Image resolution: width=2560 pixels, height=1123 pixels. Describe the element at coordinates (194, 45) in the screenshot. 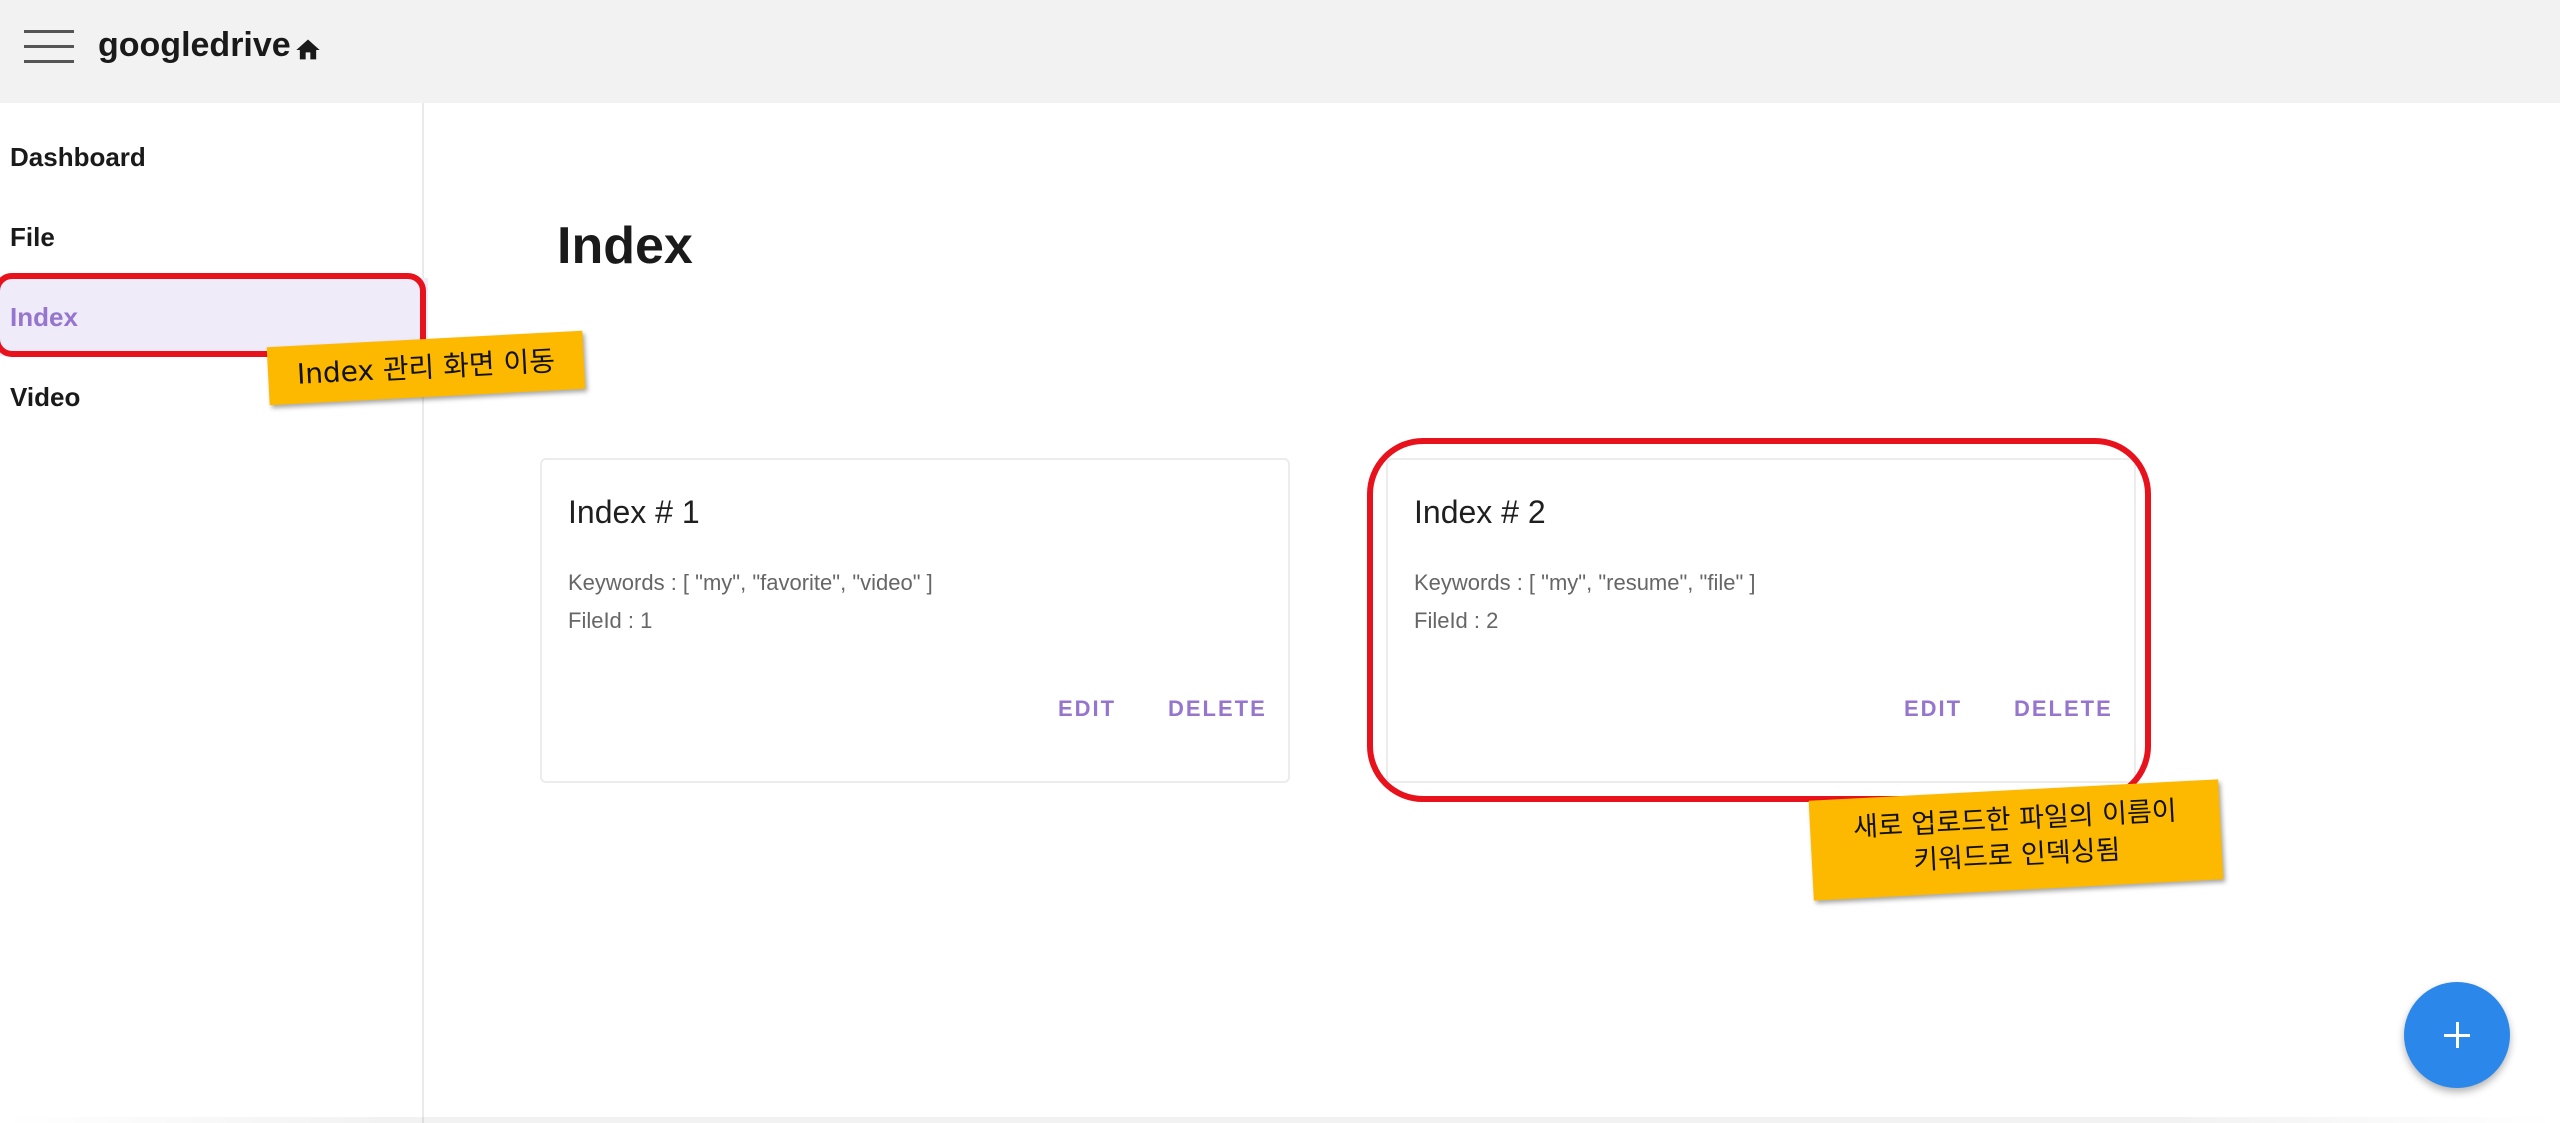

I see `app-title: googledrive` at that location.